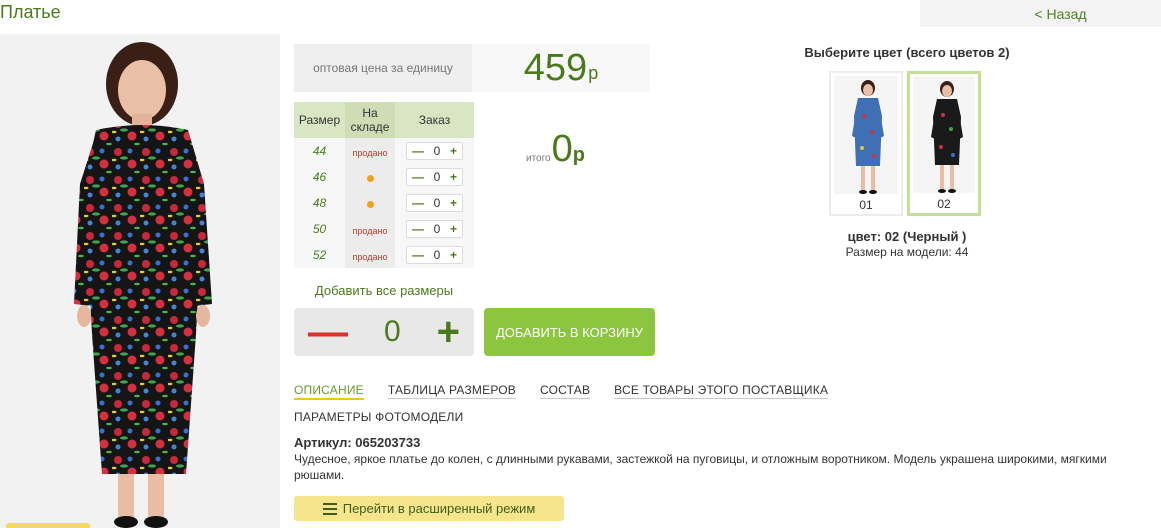  What do you see at coordinates (538, 158) in the screenshot?
I see `total-label: итого` at bounding box center [538, 158].